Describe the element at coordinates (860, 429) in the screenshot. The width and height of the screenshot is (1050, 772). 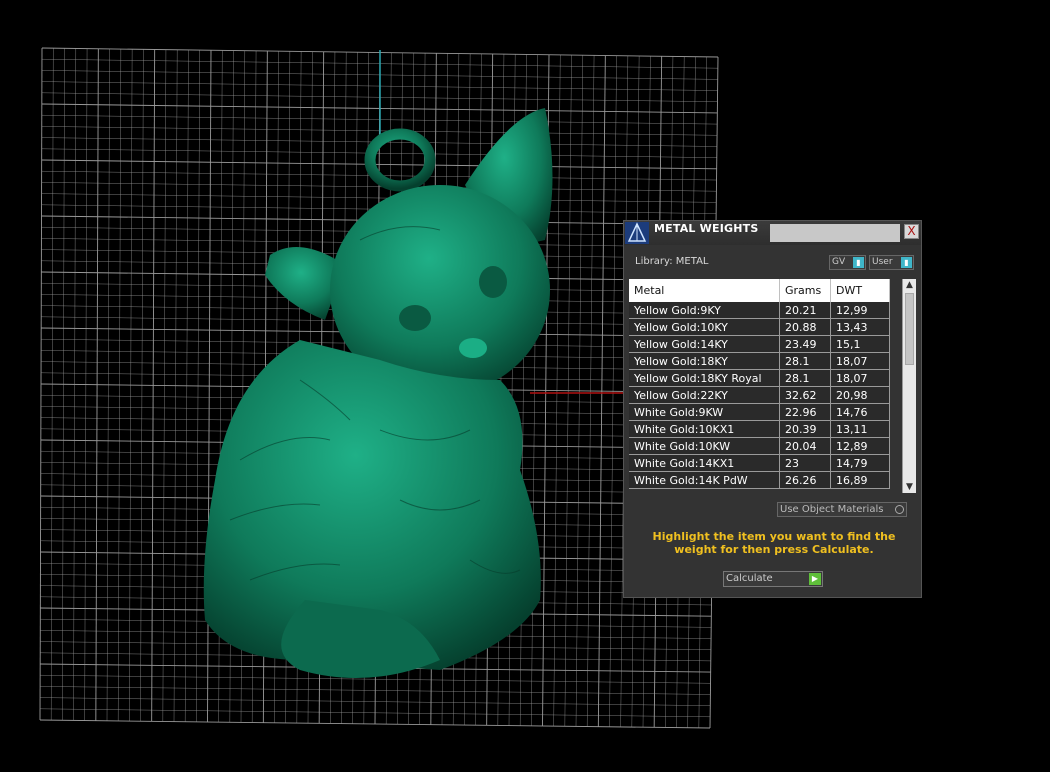
I see `dwt-cell: 13,11` at that location.